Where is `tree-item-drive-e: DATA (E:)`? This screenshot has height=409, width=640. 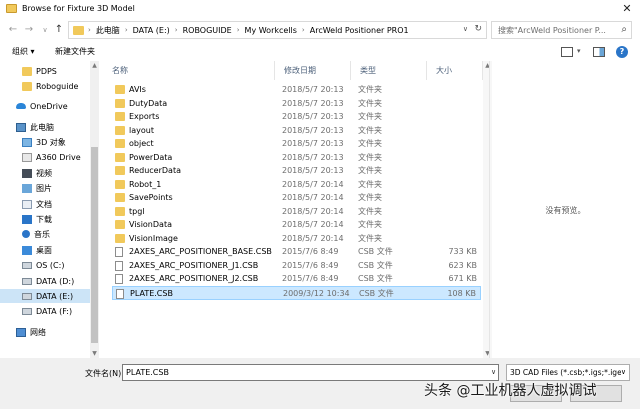 tree-item-drive-e: DATA (E:) is located at coordinates (45, 296).